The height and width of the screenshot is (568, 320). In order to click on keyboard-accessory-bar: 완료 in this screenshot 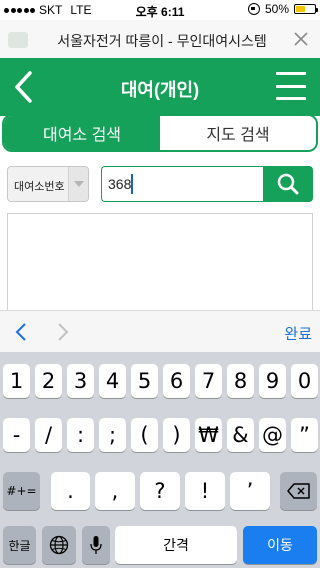, I will do `click(160, 331)`.